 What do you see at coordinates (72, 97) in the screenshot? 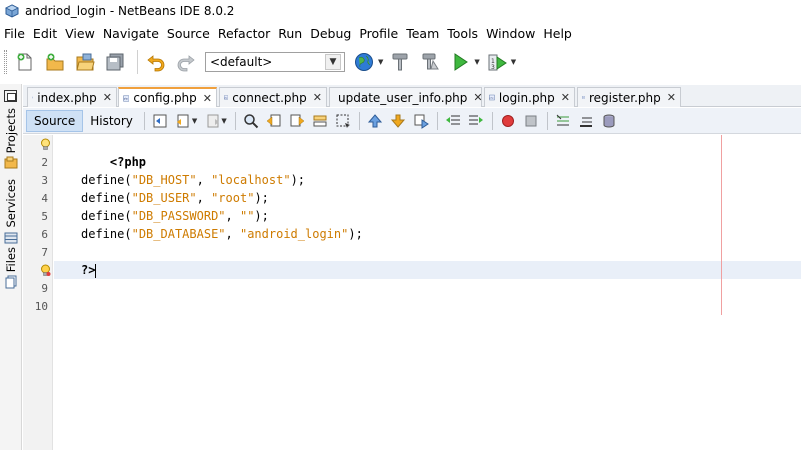
I see `tab-index-php: php index.php ✕` at bounding box center [72, 97].